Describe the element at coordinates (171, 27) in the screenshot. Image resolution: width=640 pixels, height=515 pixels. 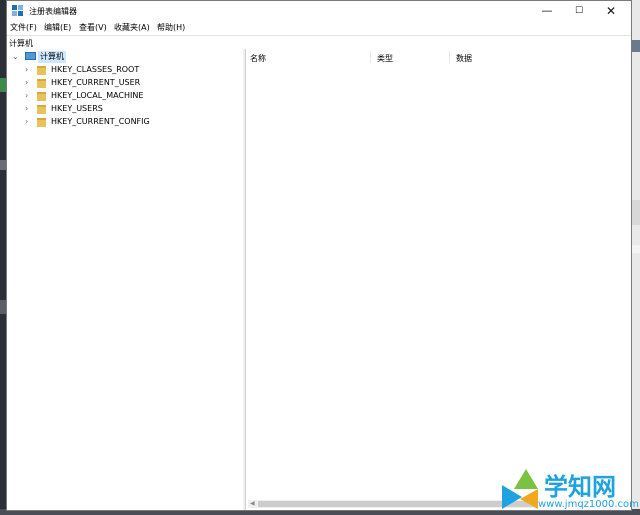
I see `menu-help: 帮助(H)` at that location.